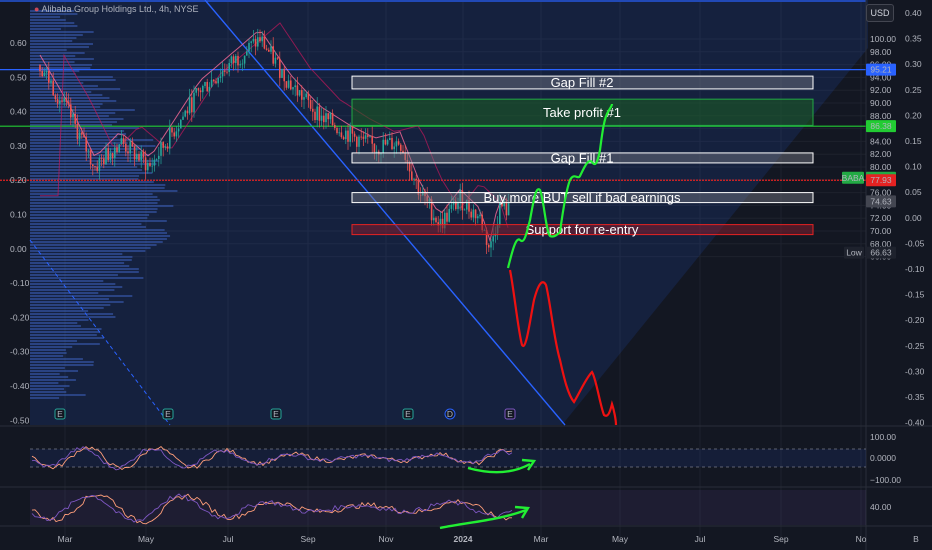 This screenshot has width=932, height=550. Describe the element at coordinates (913, 192) in the screenshot. I see `right-axis-tick: 0.05` at that location.